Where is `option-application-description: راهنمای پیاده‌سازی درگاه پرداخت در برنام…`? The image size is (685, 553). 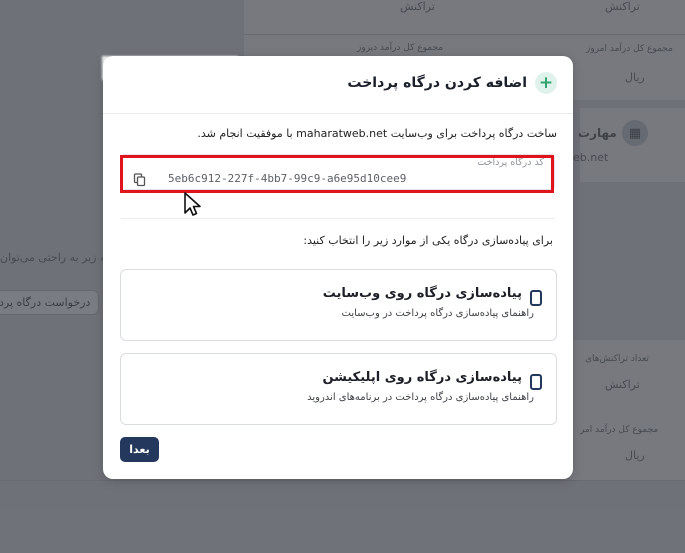 option-application-description: راهنمای پیاده‌سازی درگاه پرداخت در برنام… is located at coordinates (420, 397).